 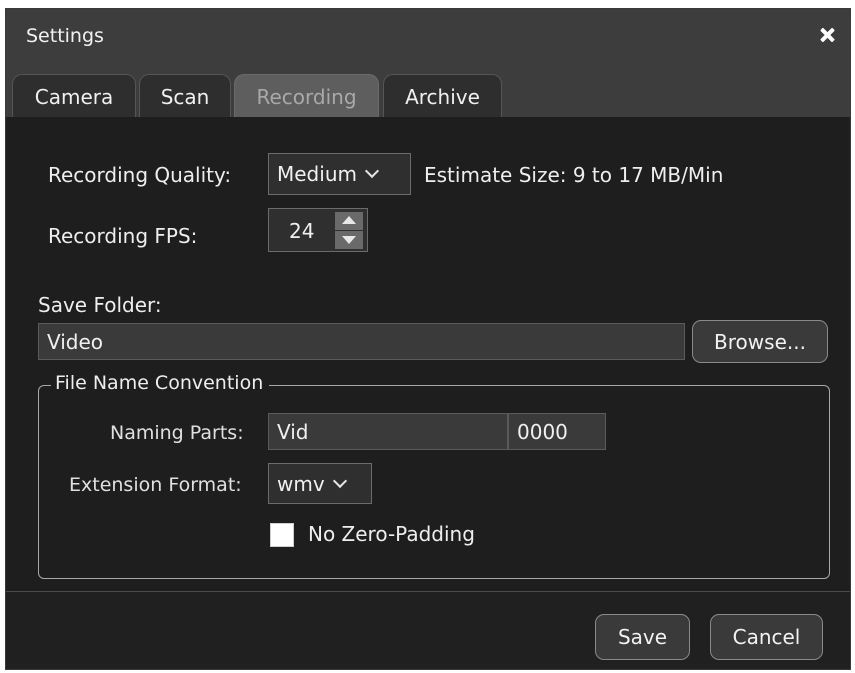 What do you see at coordinates (574, 175) in the screenshot?
I see `estimate-size-text: Estimate Size: 9 to 17 MB/Min` at bounding box center [574, 175].